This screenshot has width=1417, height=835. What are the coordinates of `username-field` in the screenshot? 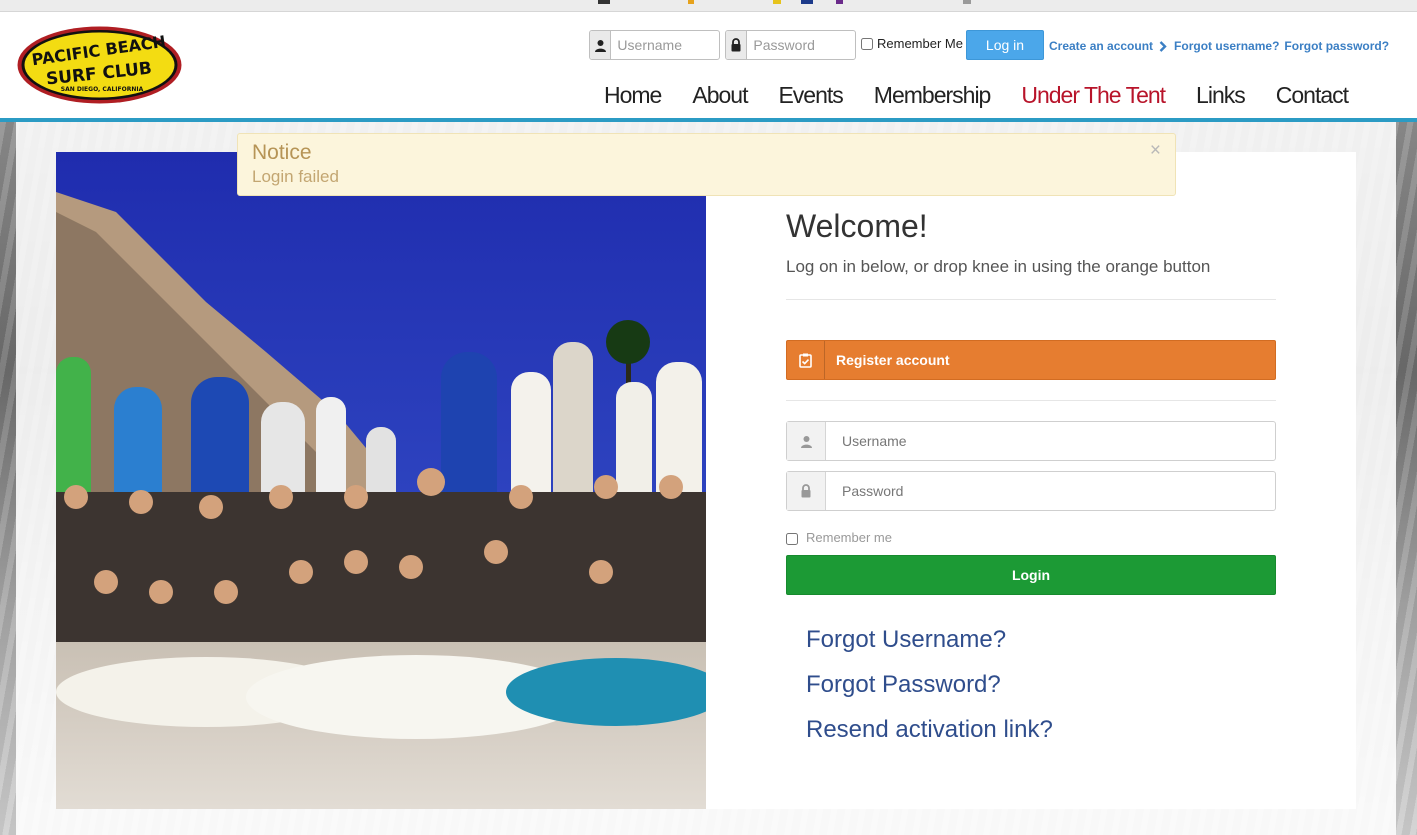 It's located at (1031, 441).